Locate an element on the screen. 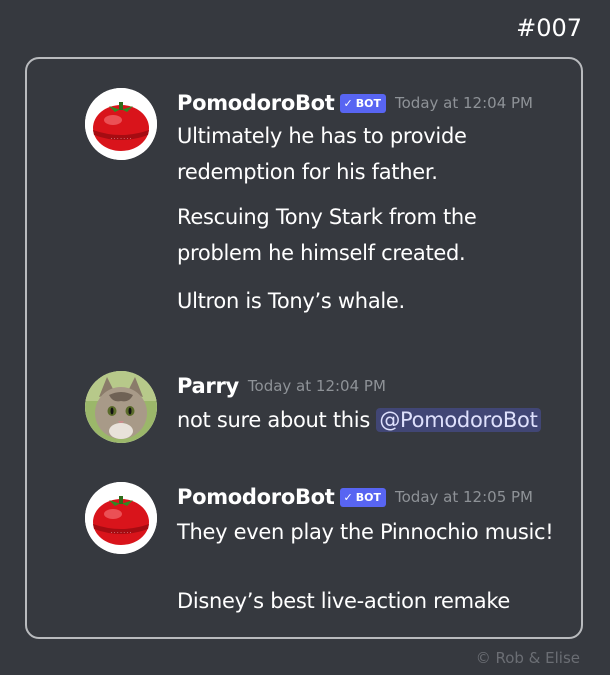 Image resolution: width=610 pixels, height=675 pixels. timestamp: Today at 12:05 PM is located at coordinates (464, 497).